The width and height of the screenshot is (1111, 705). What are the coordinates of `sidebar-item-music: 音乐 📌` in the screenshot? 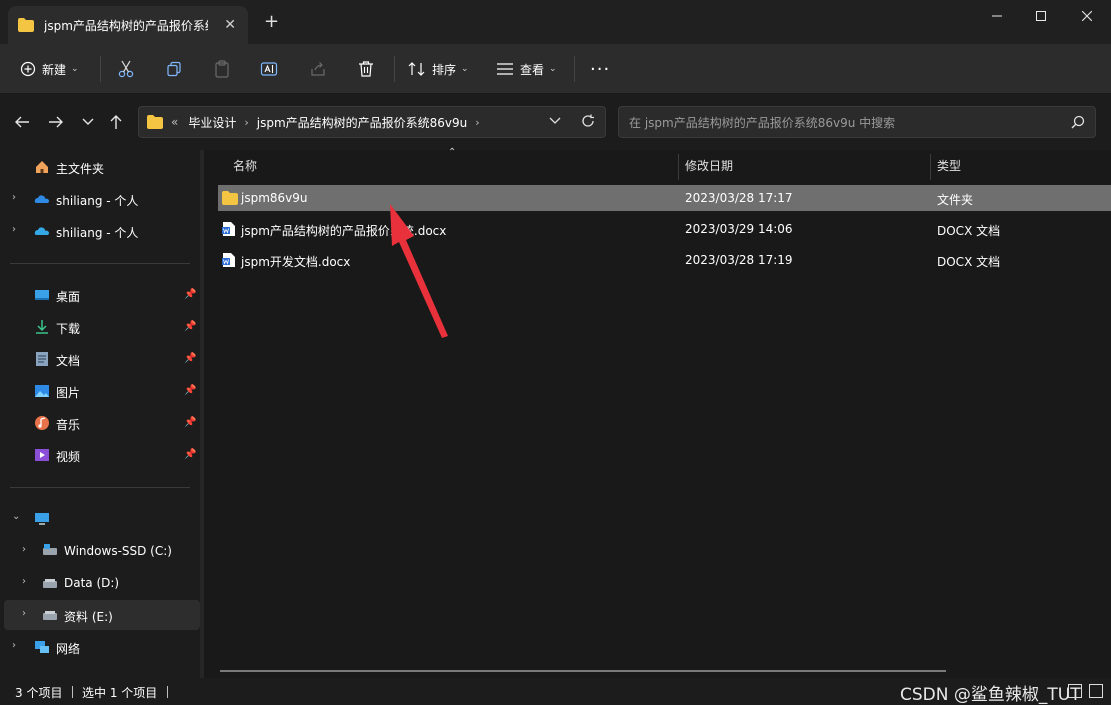 It's located at (100, 423).